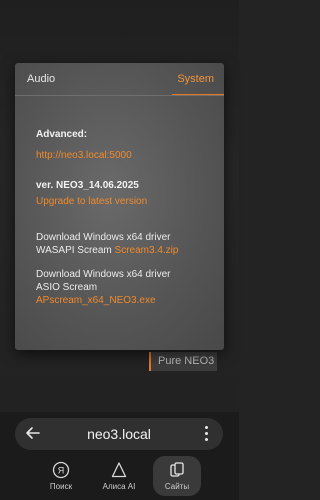  I want to click on advanced-link: http://neo3.local:5000, so click(84, 156).